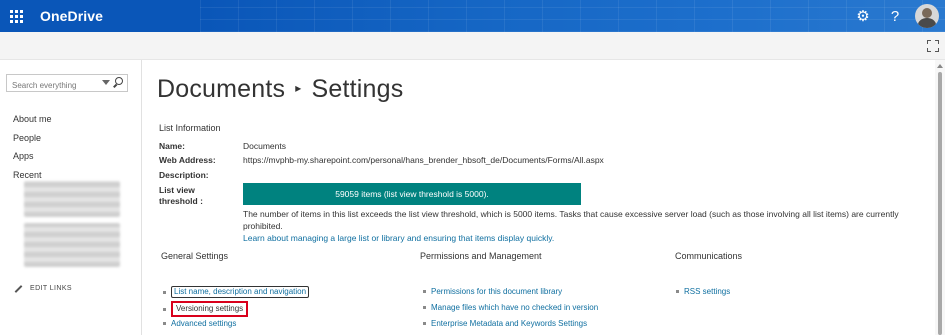 The height and width of the screenshot is (335, 945). Describe the element at coordinates (357, 89) in the screenshot. I see `title-settings: Settings` at that location.